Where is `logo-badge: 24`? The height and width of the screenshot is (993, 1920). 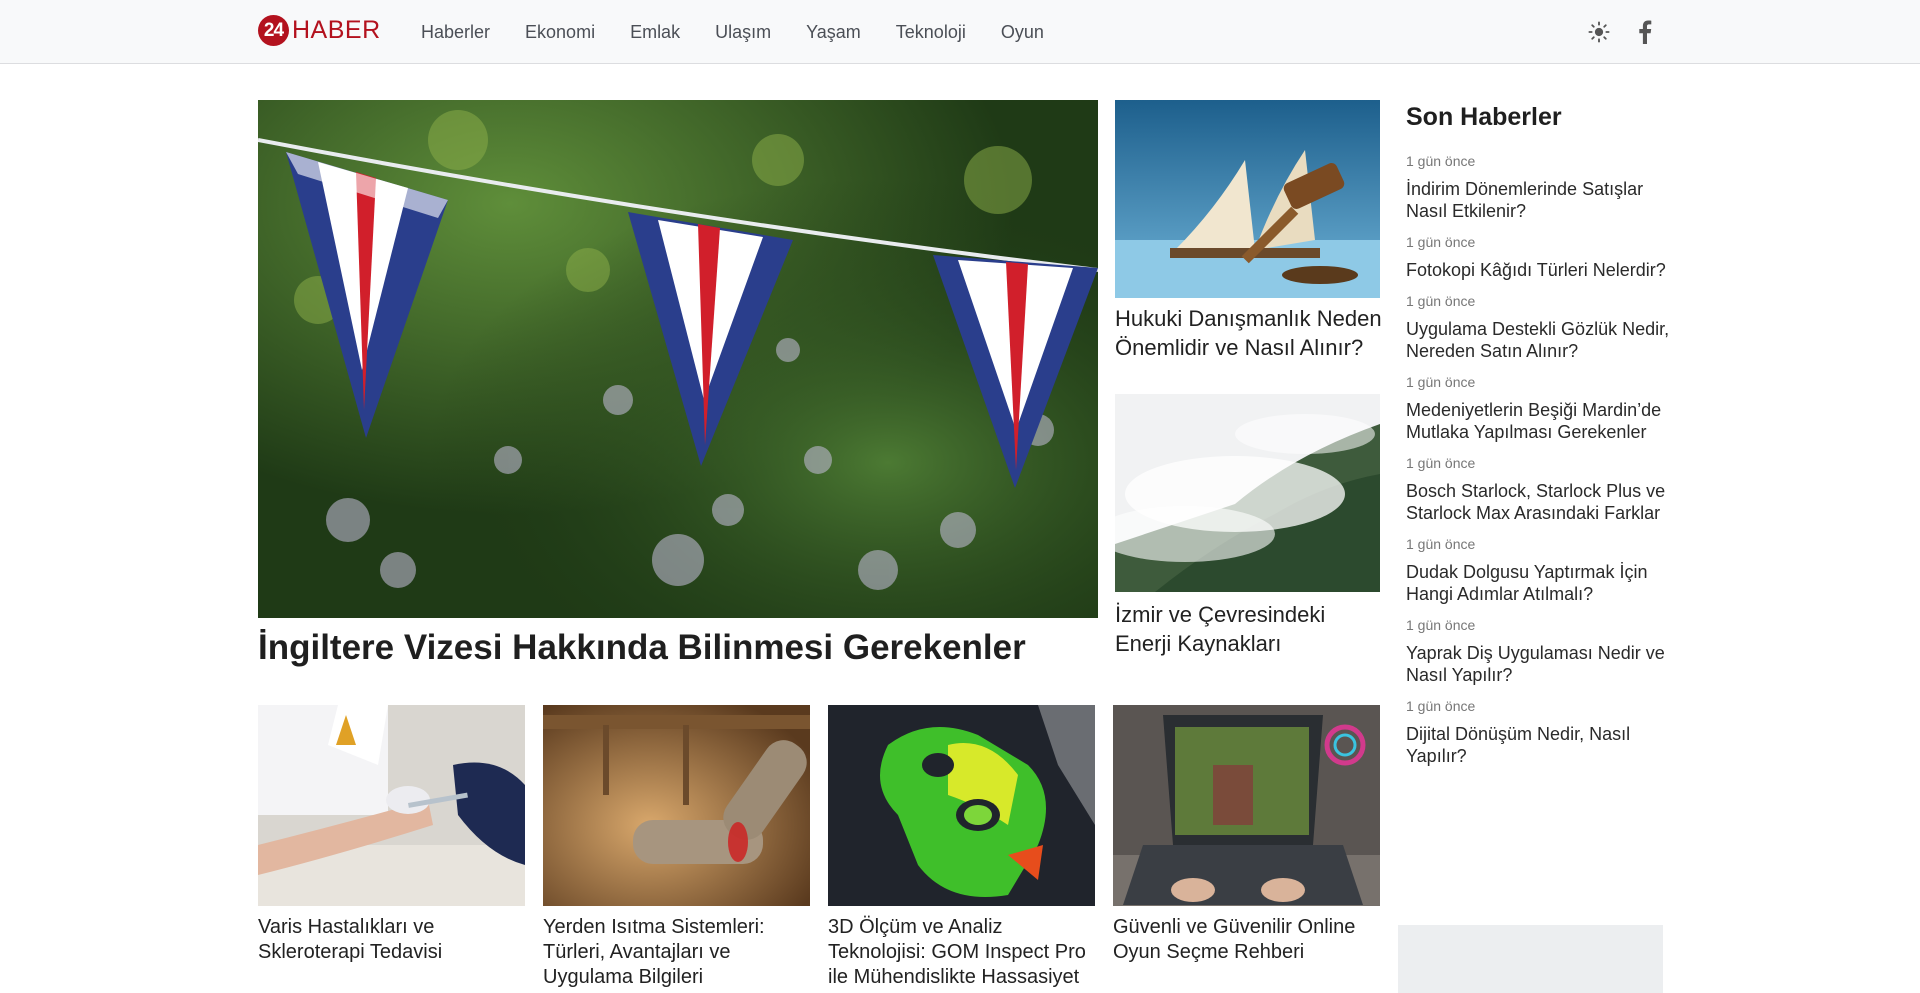
logo-badge: 24 is located at coordinates (273, 30).